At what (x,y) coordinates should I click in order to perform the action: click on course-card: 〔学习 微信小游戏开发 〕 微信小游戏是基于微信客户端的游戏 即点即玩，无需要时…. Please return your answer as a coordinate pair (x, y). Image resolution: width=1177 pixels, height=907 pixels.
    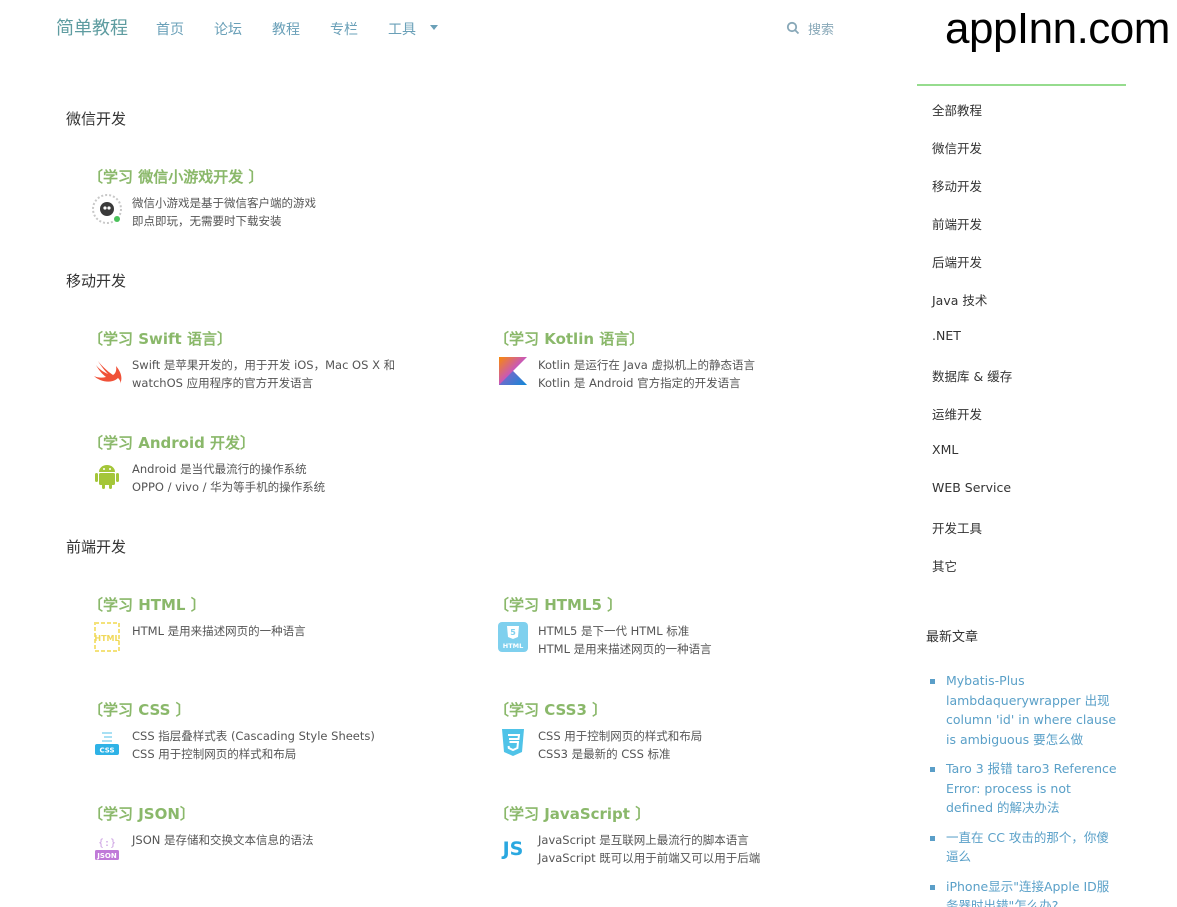
    Looking at the image, I should click on (253, 203).